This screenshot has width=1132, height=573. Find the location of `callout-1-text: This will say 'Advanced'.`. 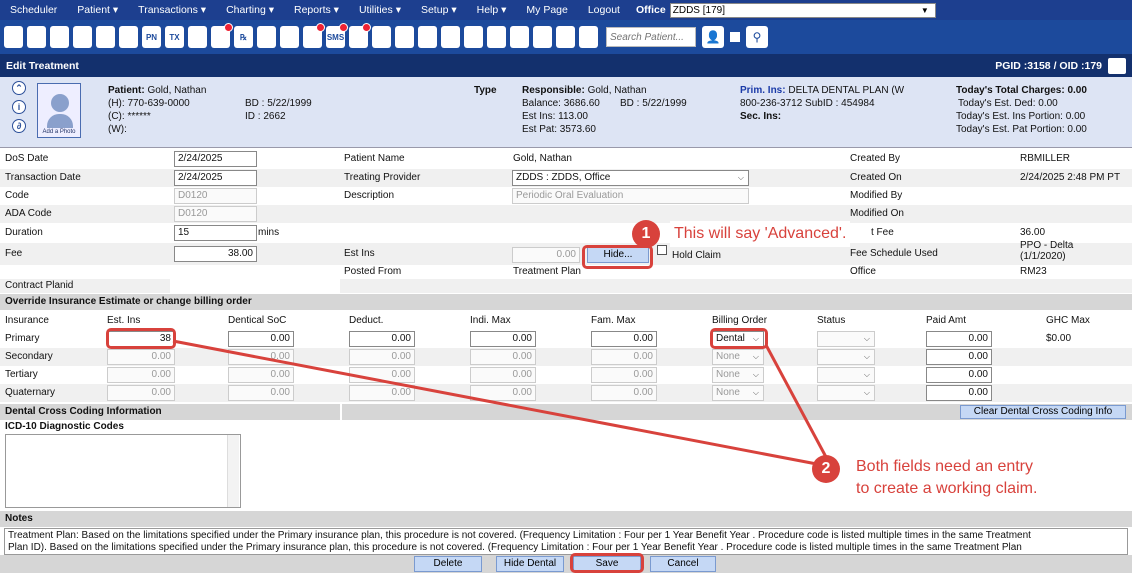

callout-1-text: This will say 'Advanced'. is located at coordinates (760, 234).